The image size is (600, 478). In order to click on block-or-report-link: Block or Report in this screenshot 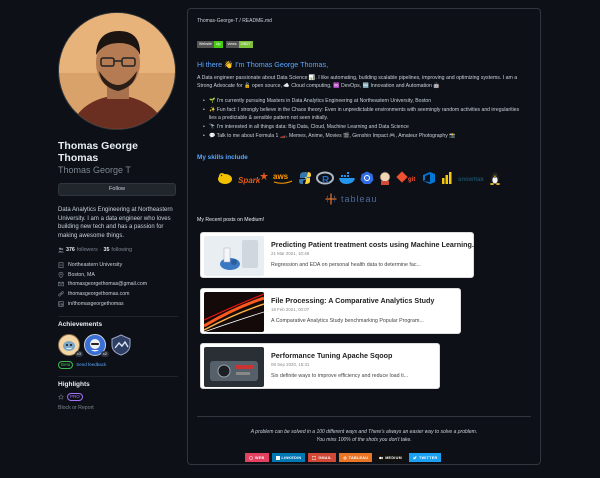, I will do `click(118, 408)`.